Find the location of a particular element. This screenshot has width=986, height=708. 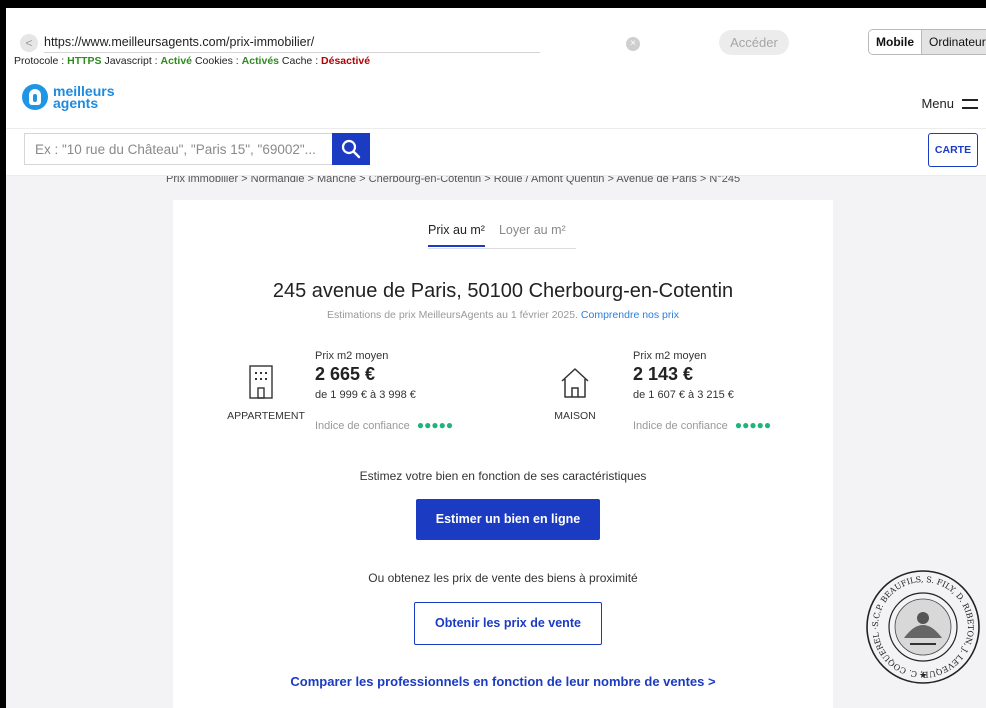

tabs-divider is located at coordinates (502, 248).